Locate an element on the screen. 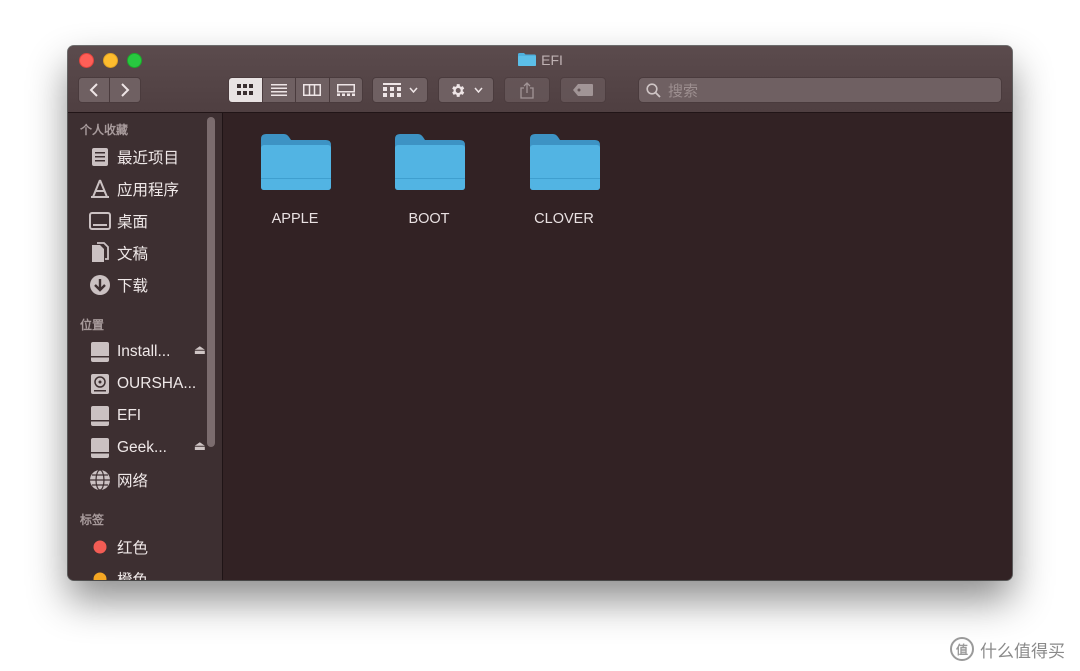 Image resolution: width=1080 pixels, height=671 pixels. folder-item: CLOVER is located at coordinates (564, 183).